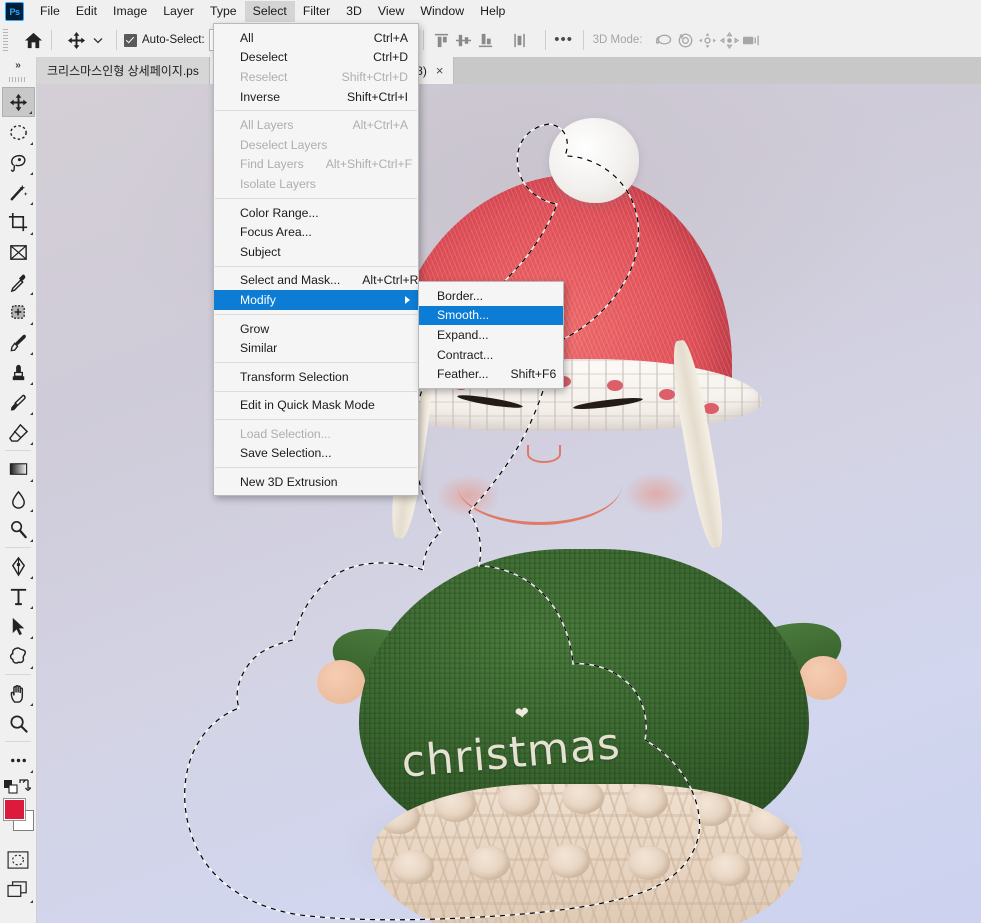 This screenshot has height=923, width=981. What do you see at coordinates (380, 125) in the screenshot?
I see `menu-item-shortcut: Alt+Ctrl+A` at bounding box center [380, 125].